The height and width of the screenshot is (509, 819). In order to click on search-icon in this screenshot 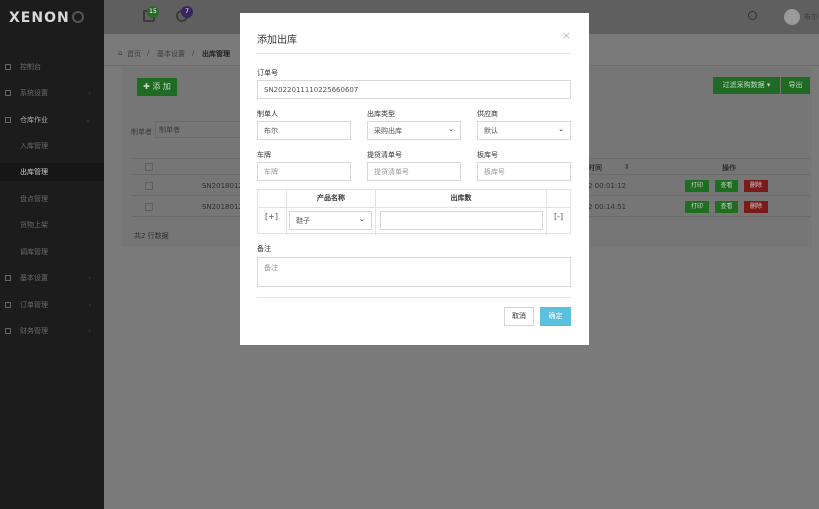, I will do `click(752, 15)`.